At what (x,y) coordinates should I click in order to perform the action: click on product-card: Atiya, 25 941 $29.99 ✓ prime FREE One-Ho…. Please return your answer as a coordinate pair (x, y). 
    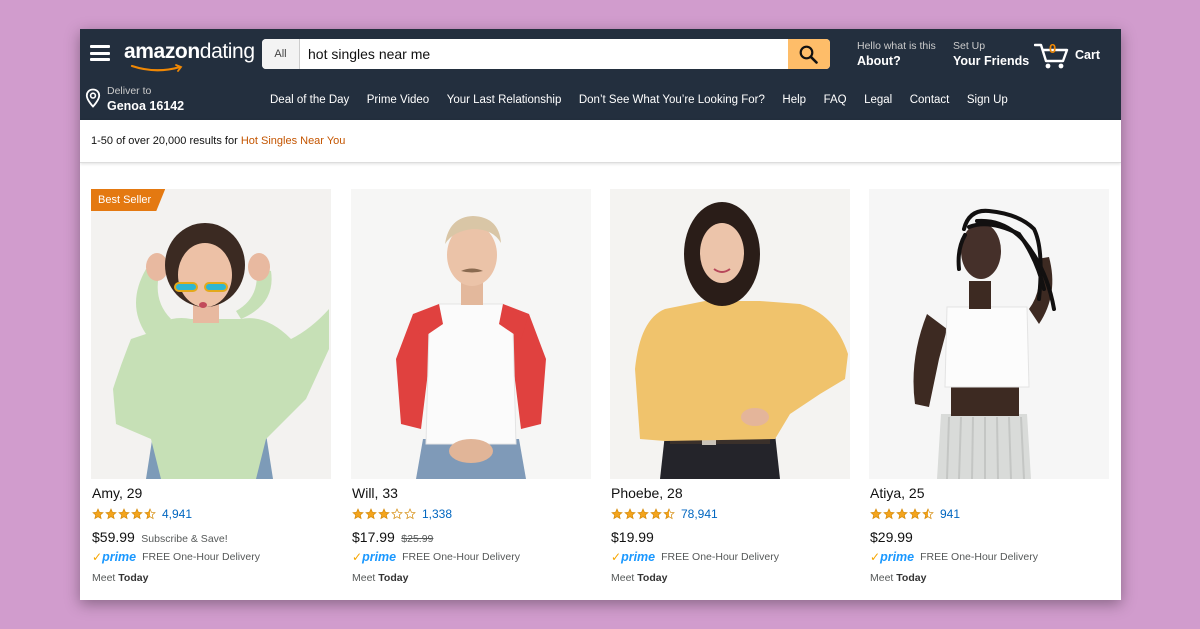
    Looking at the image, I should click on (989, 389).